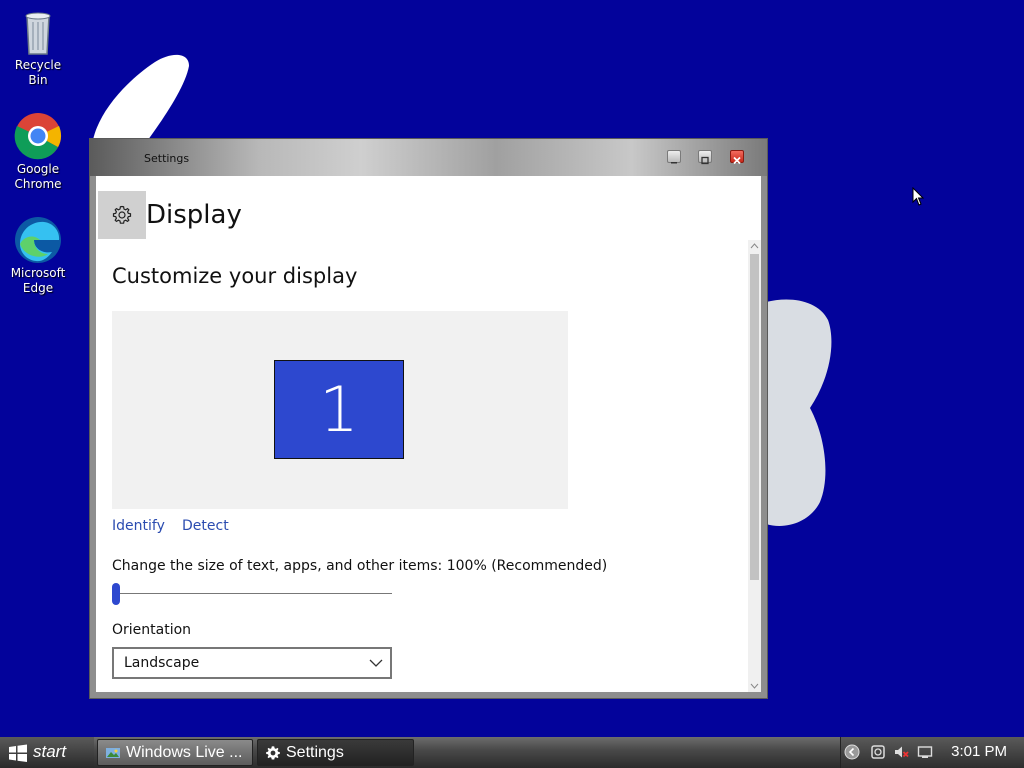  I want to click on chevron-down-icon, so click(376, 663).